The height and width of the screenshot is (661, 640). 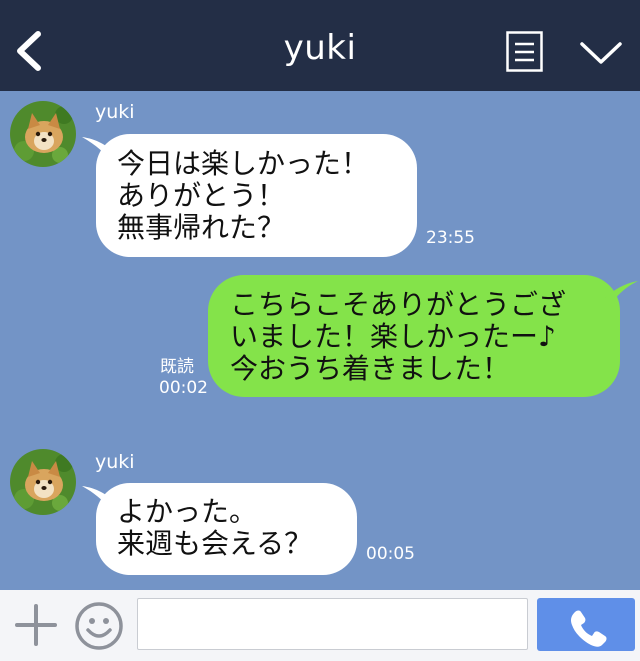 I want to click on message-text: いました！楽しかったー♪, so click(x=393, y=336).